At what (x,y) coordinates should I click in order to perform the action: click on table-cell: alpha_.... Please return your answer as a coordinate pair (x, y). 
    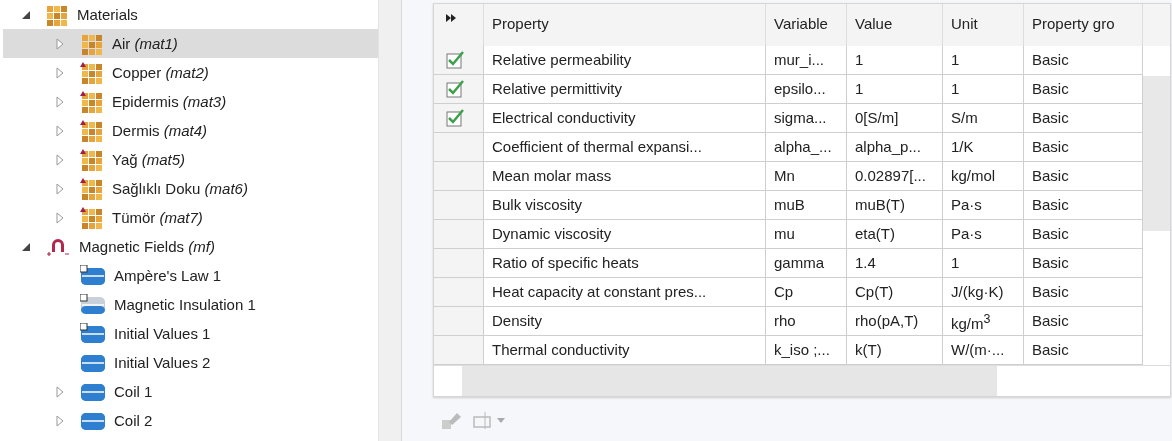
    Looking at the image, I should click on (806, 147).